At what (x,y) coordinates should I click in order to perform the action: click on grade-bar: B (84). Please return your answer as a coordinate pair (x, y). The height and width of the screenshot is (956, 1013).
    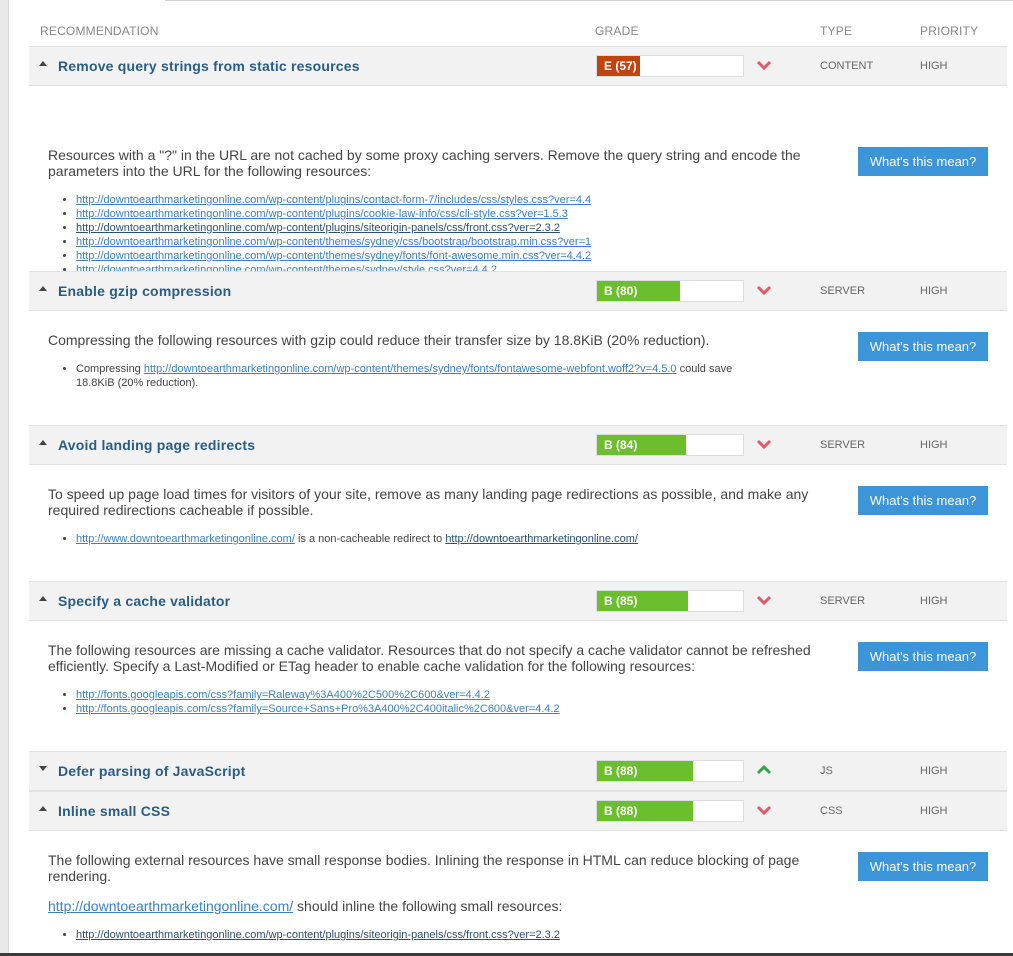
    Looking at the image, I should click on (670, 445).